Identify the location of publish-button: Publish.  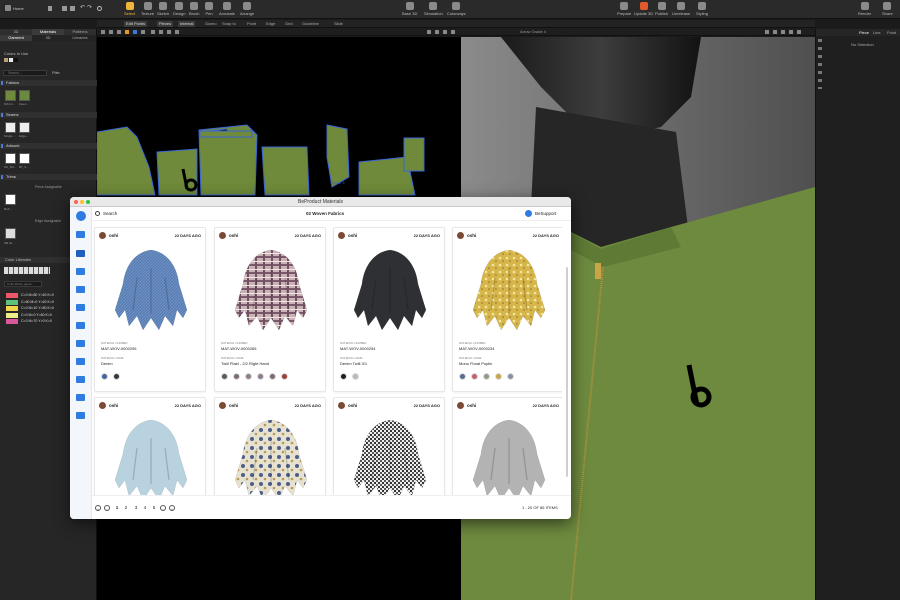
(661, 9).